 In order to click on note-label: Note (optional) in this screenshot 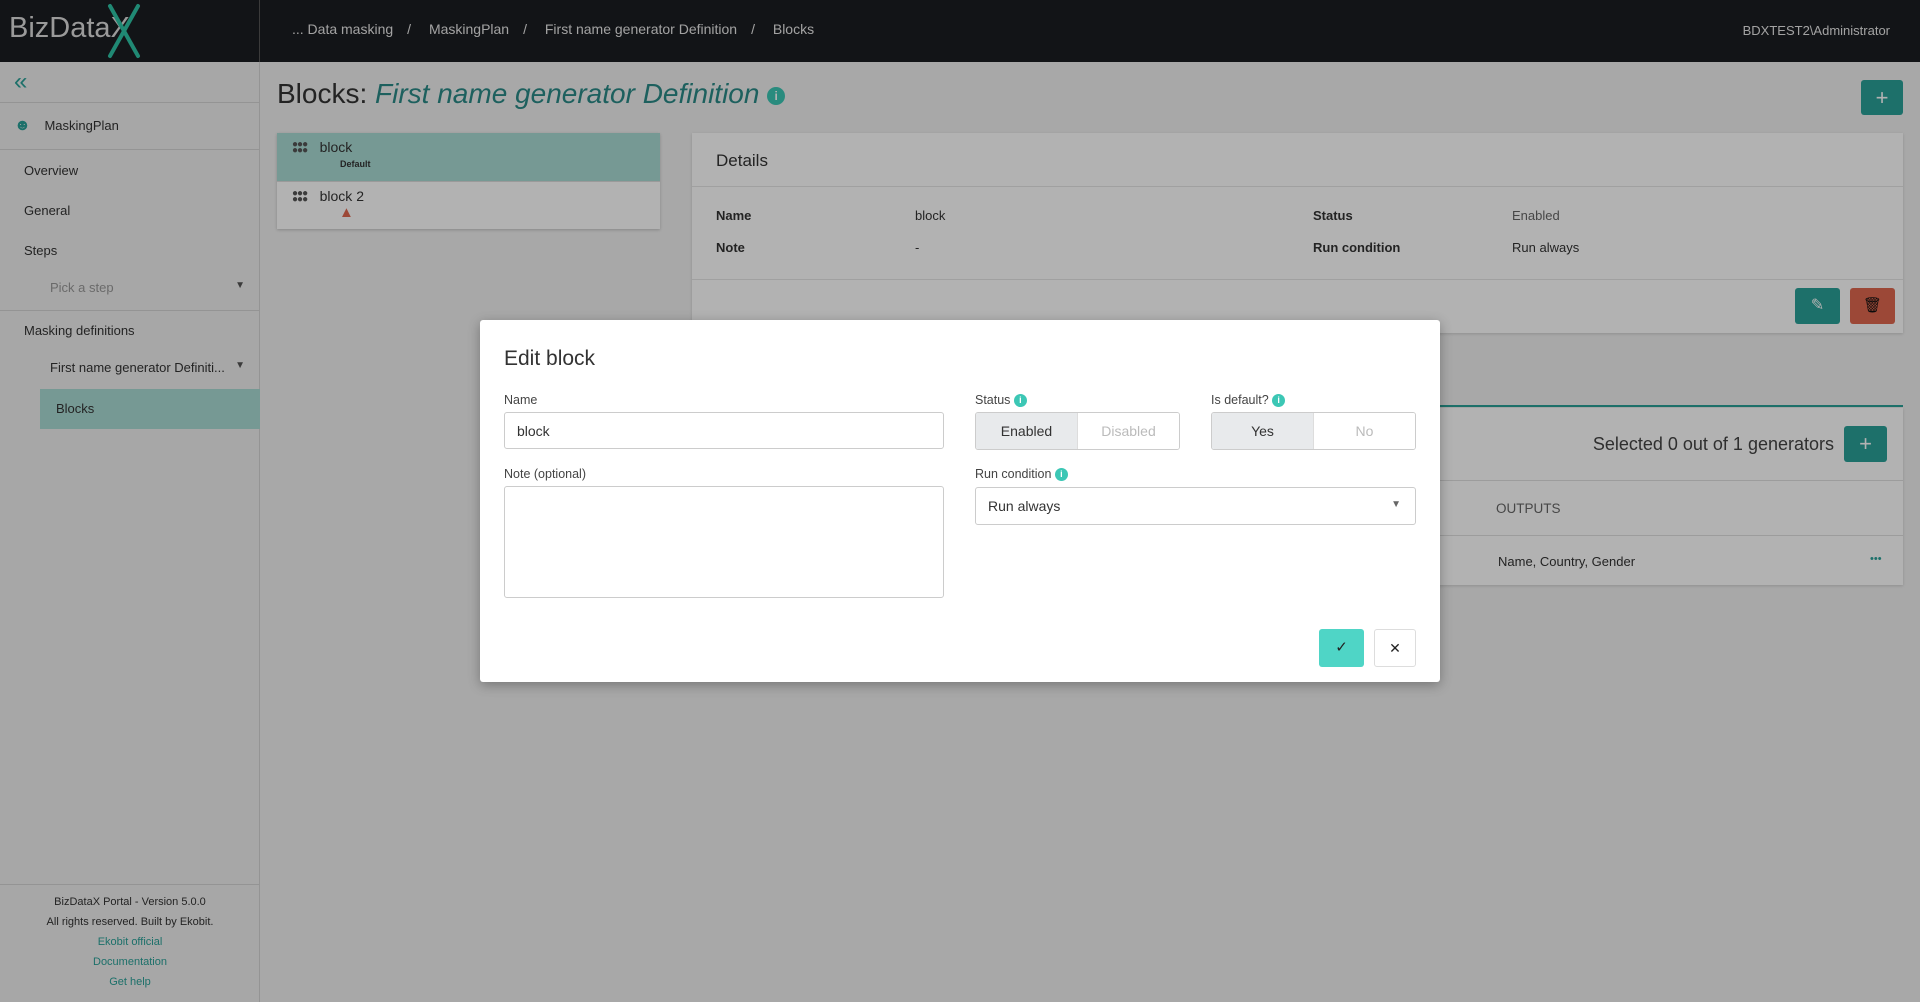, I will do `click(545, 474)`.